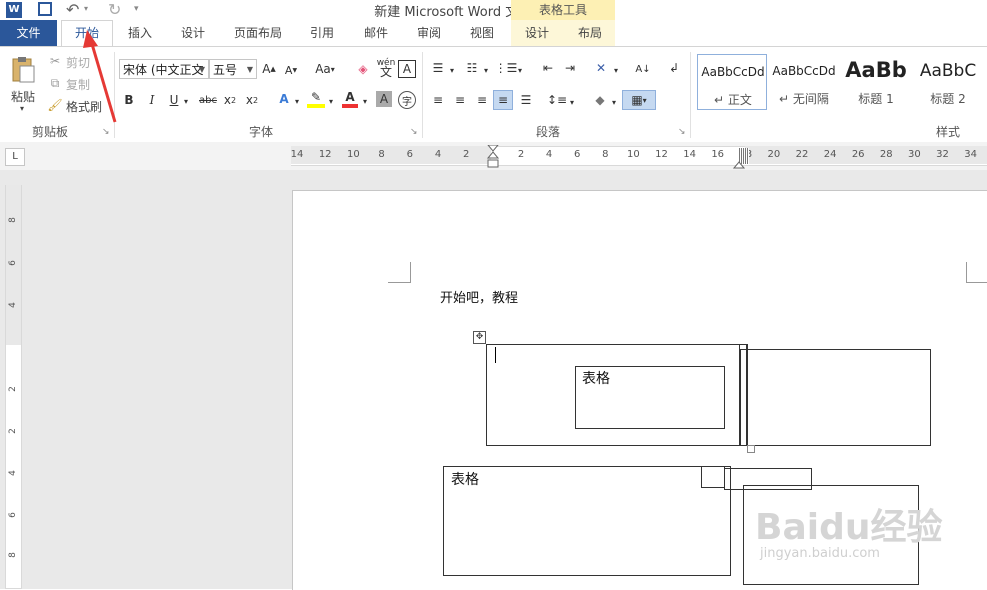 The height and width of the screenshot is (590, 987). I want to click on tab-insert: 插入, so click(140, 33).